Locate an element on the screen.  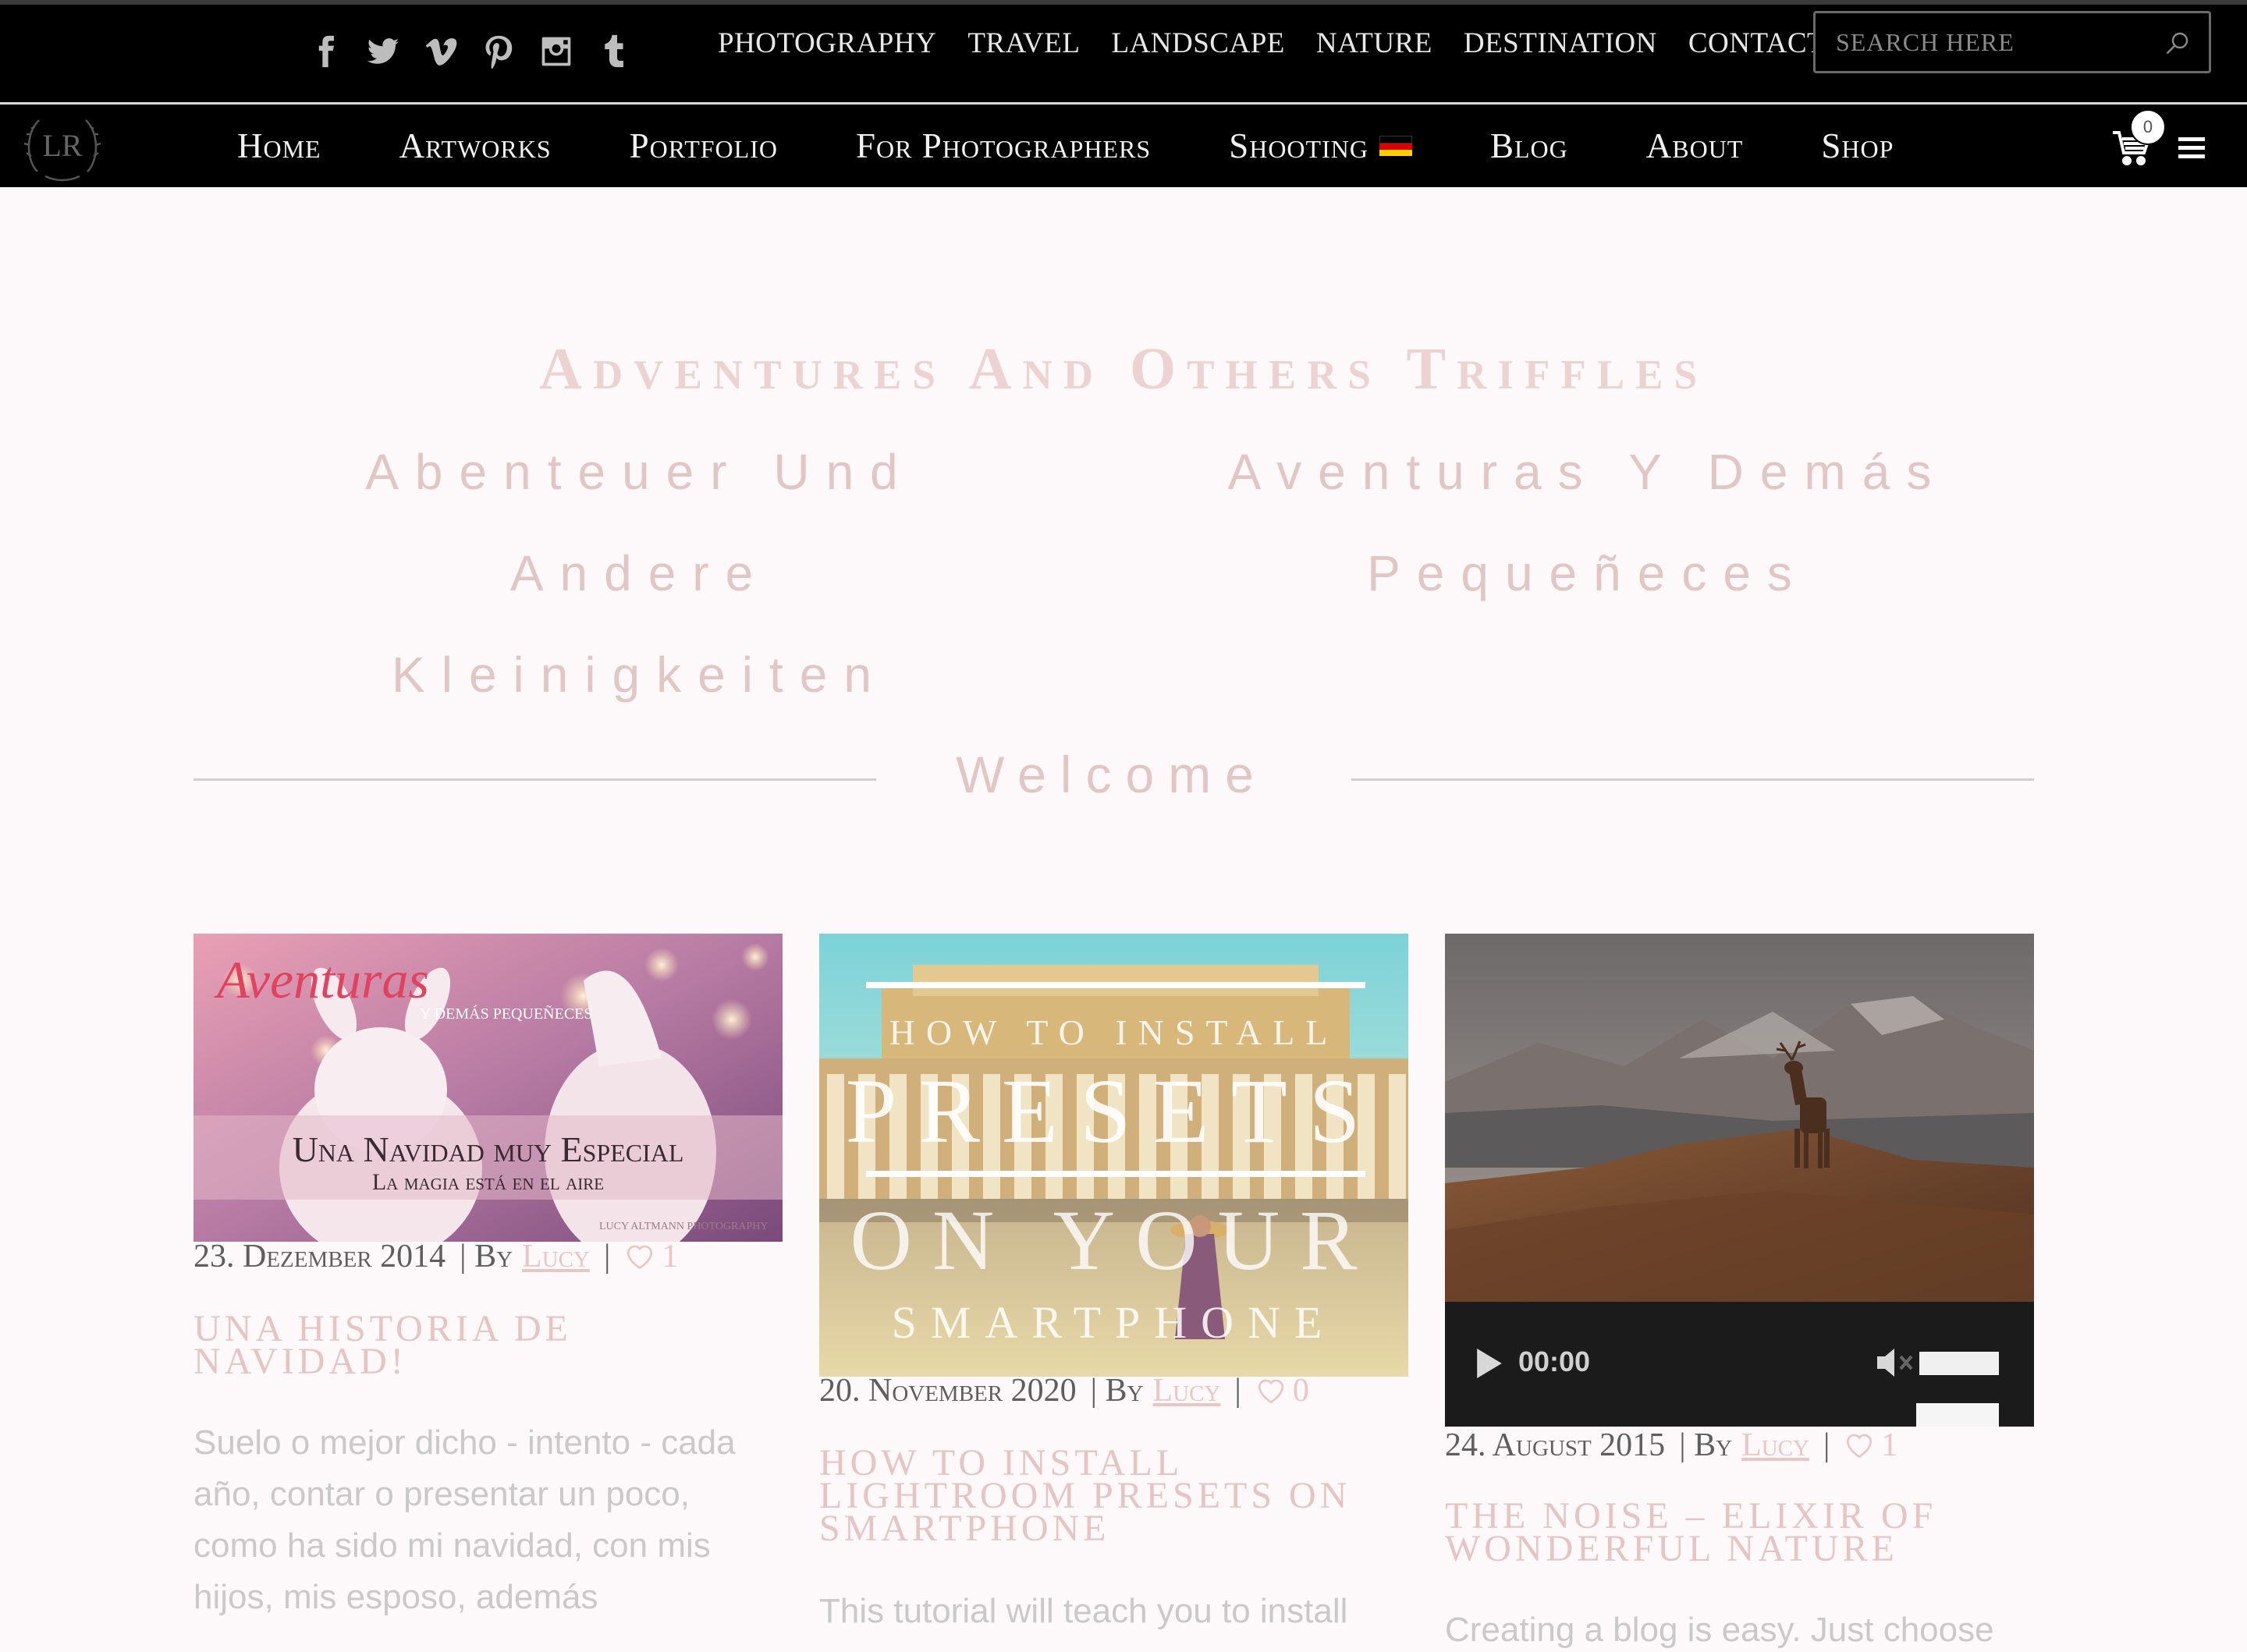
nav-home-label: Home is located at coordinates (279, 145).